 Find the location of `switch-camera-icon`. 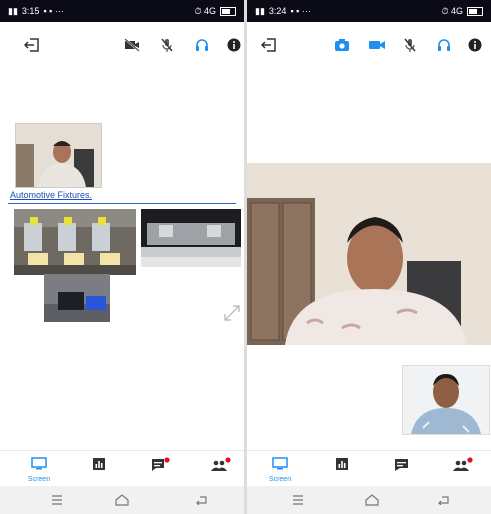

switch-camera-icon is located at coordinates (342, 45).